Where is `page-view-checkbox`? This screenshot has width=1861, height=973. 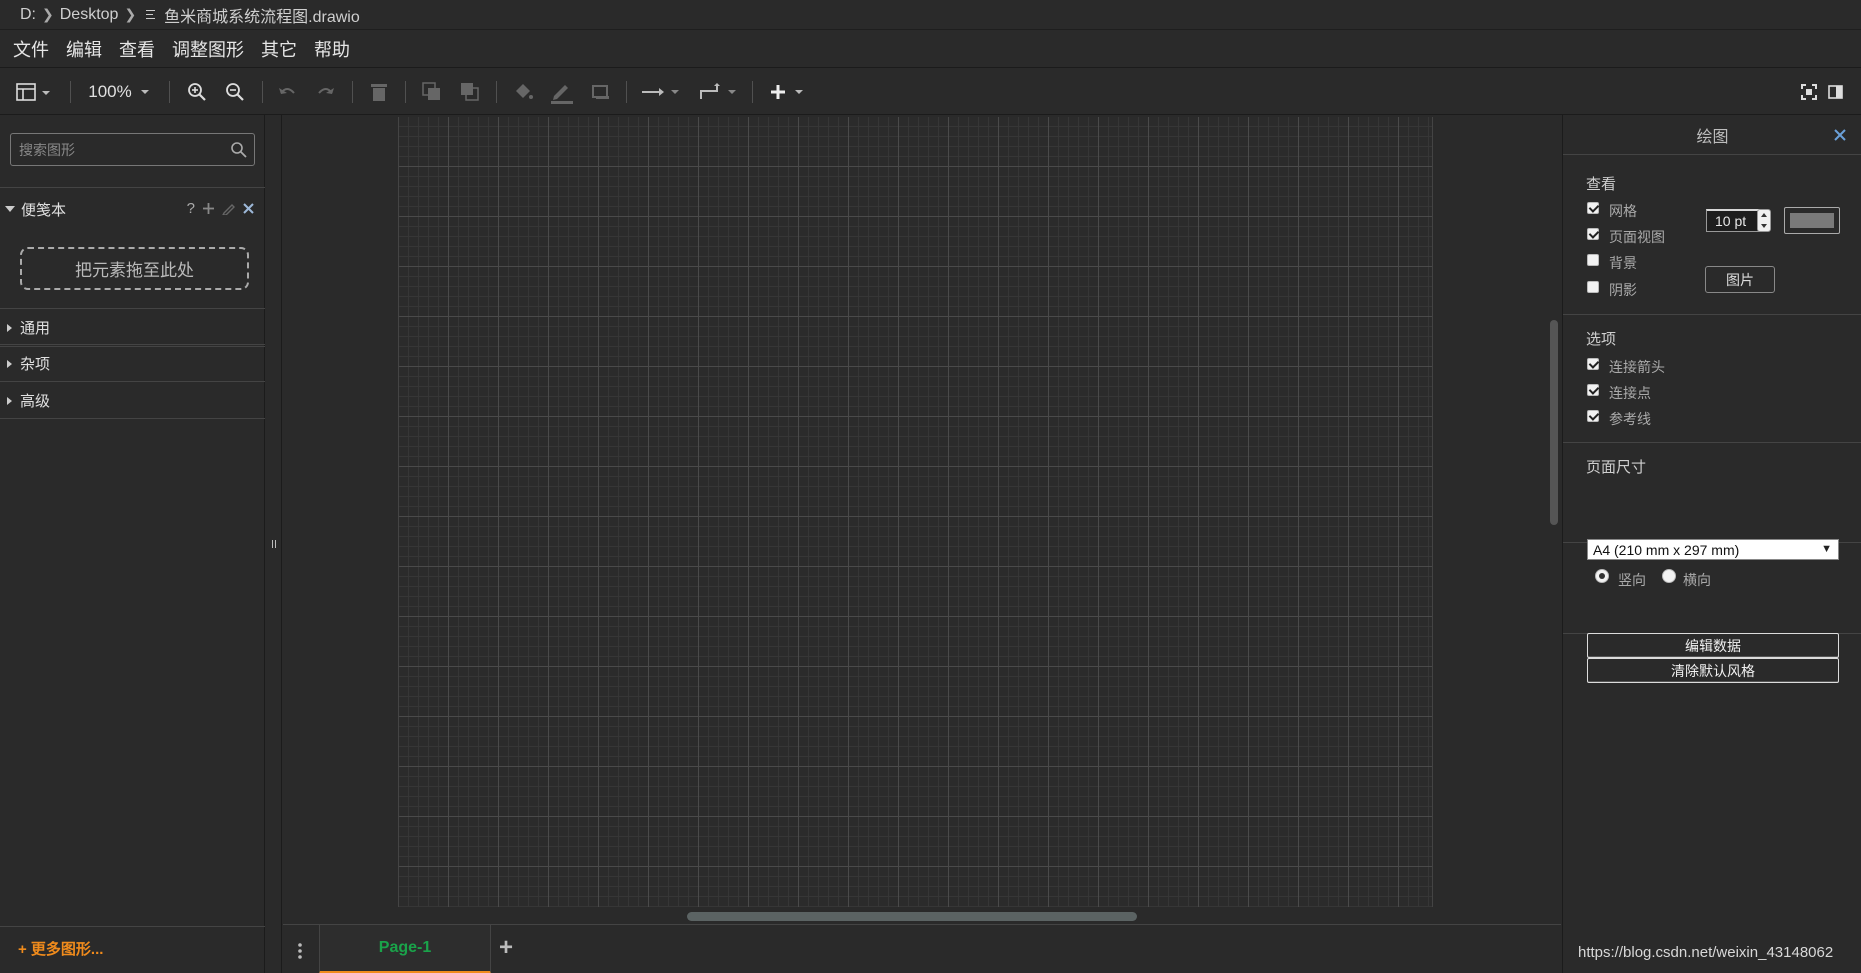 page-view-checkbox is located at coordinates (1593, 234).